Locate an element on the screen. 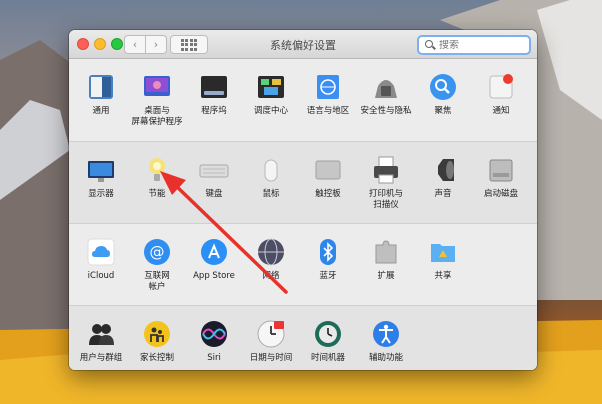 The image size is (602, 404). pref-pane-label: 用户与群组 is located at coordinates (101, 358).